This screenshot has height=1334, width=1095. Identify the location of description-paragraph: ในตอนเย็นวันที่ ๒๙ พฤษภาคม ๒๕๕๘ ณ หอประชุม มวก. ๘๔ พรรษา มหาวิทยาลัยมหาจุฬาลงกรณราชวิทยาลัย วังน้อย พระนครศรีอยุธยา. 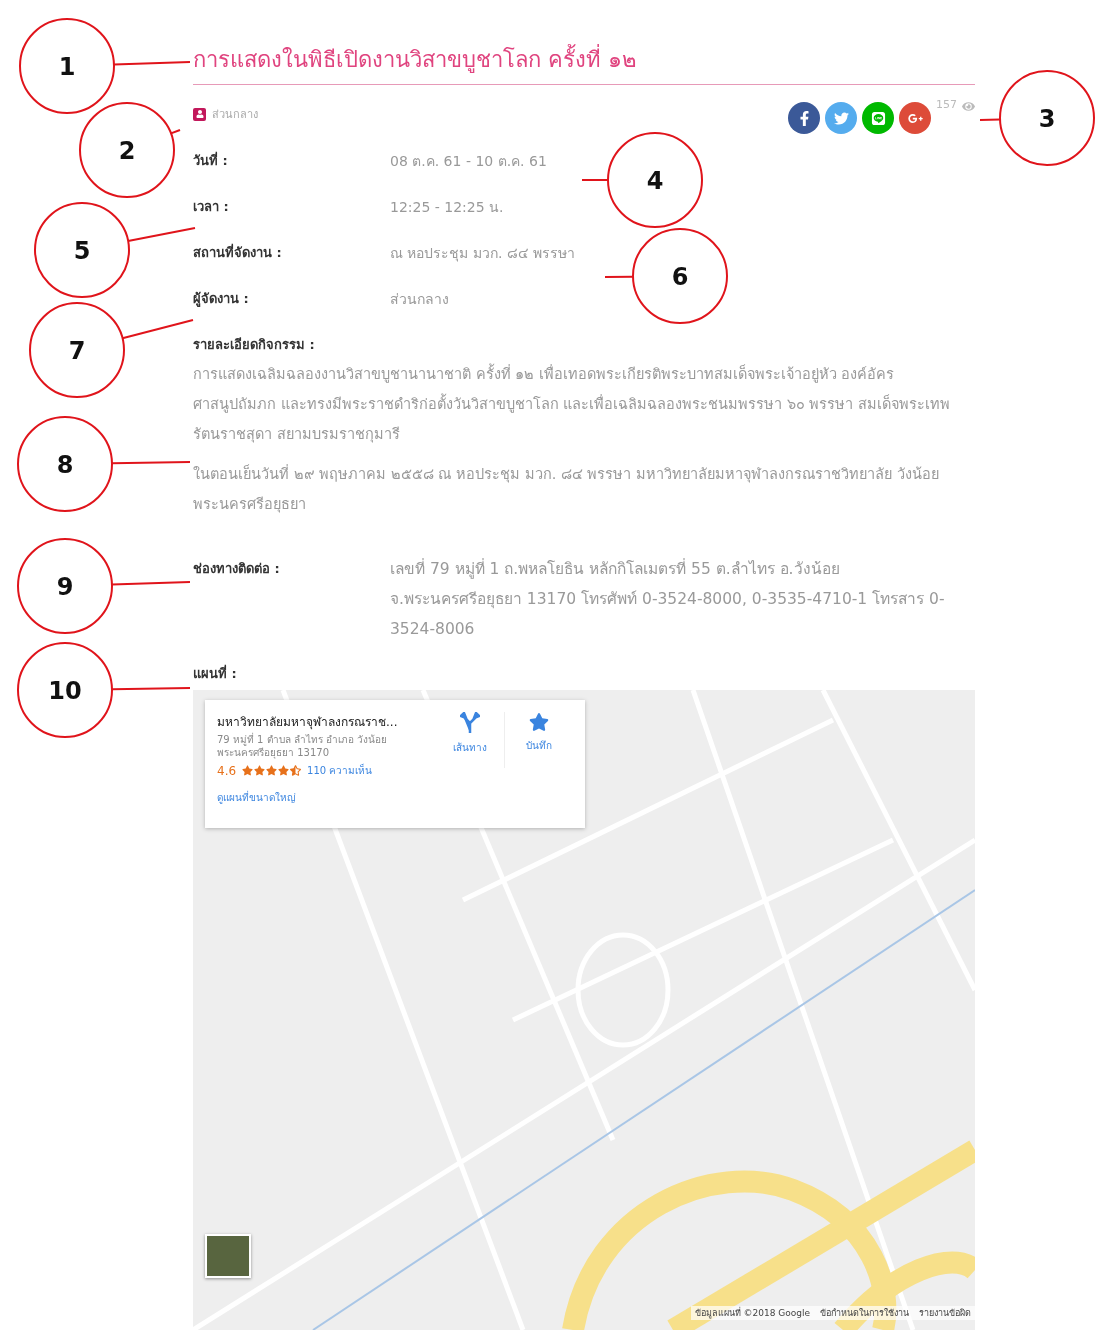
(566, 489).